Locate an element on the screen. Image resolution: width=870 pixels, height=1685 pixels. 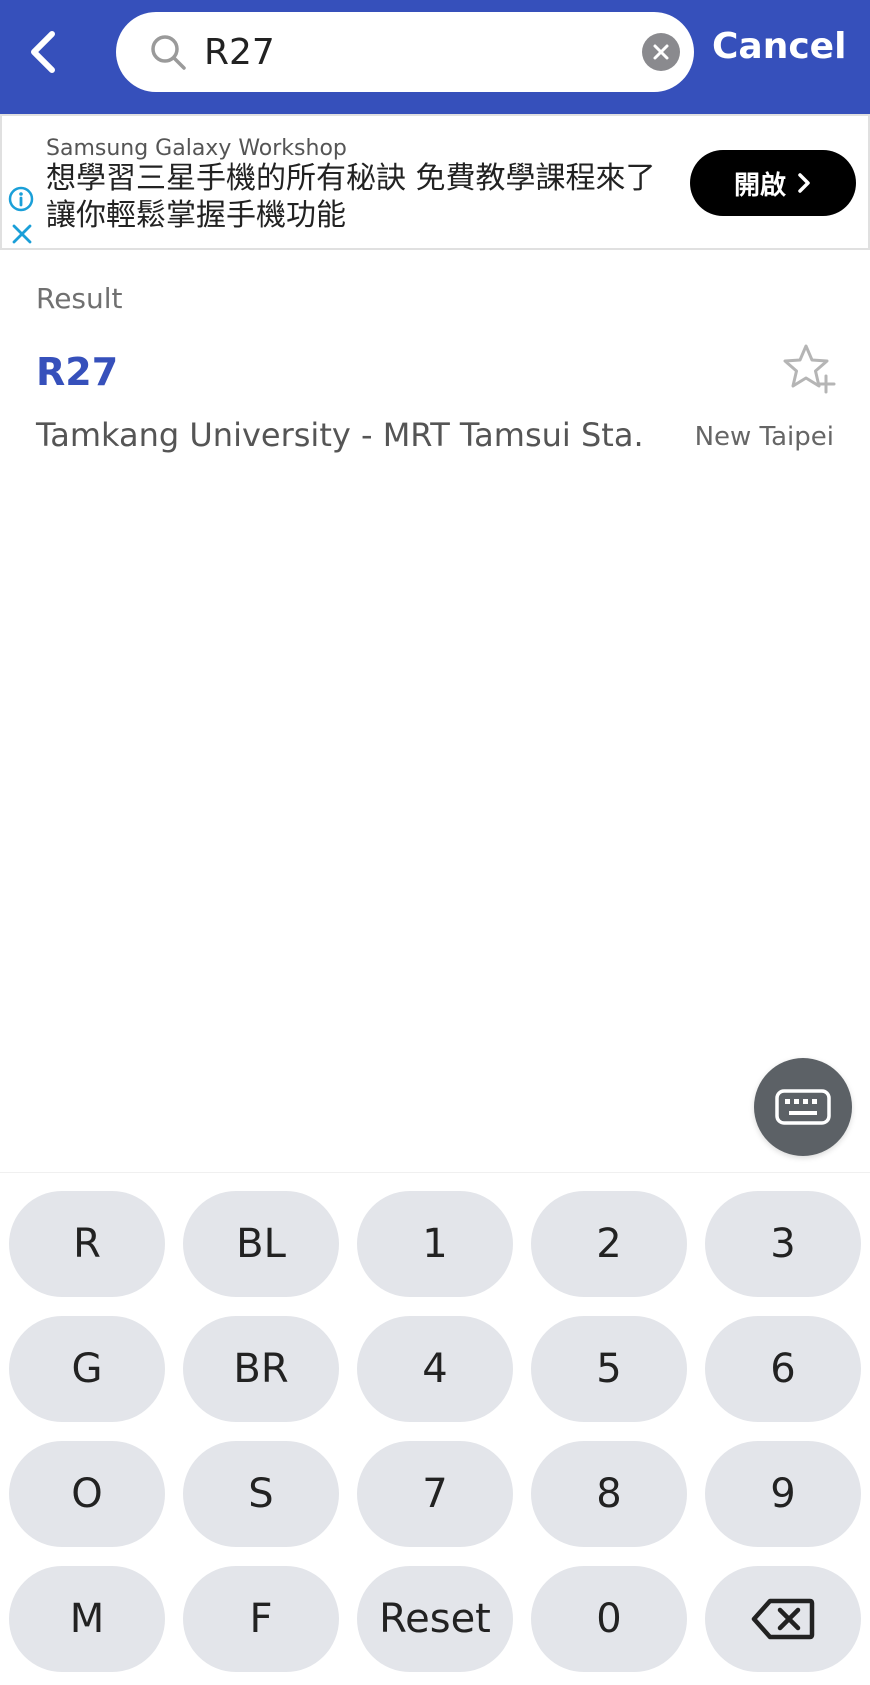
chevron-right-icon is located at coordinates (804, 183).